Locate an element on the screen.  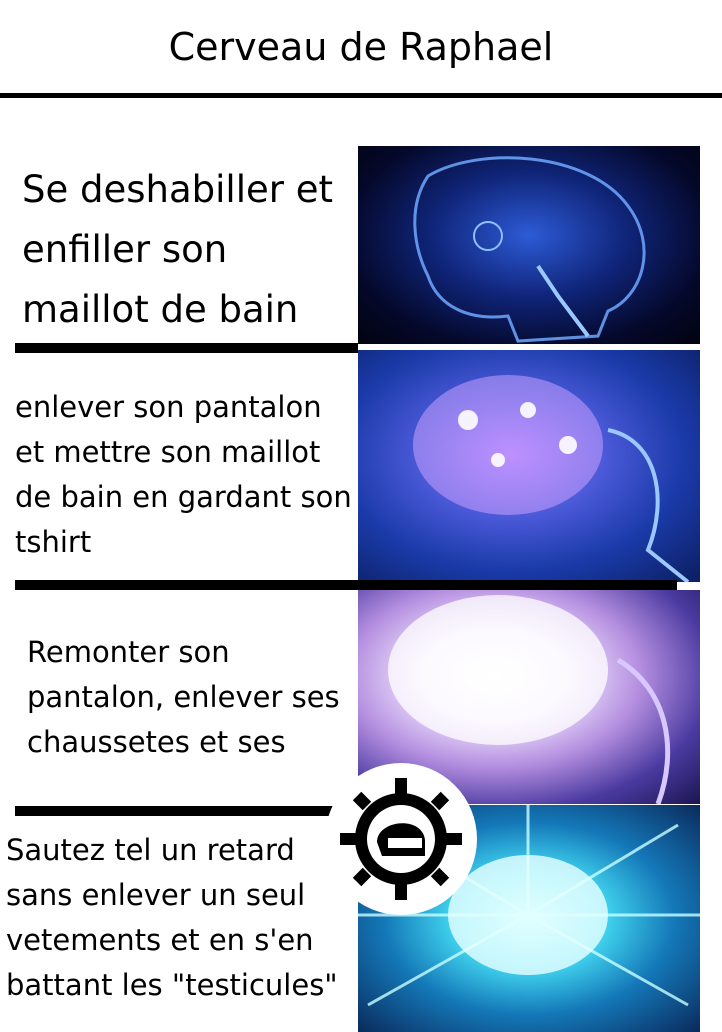
skull-icon is located at coordinates (529, 249).